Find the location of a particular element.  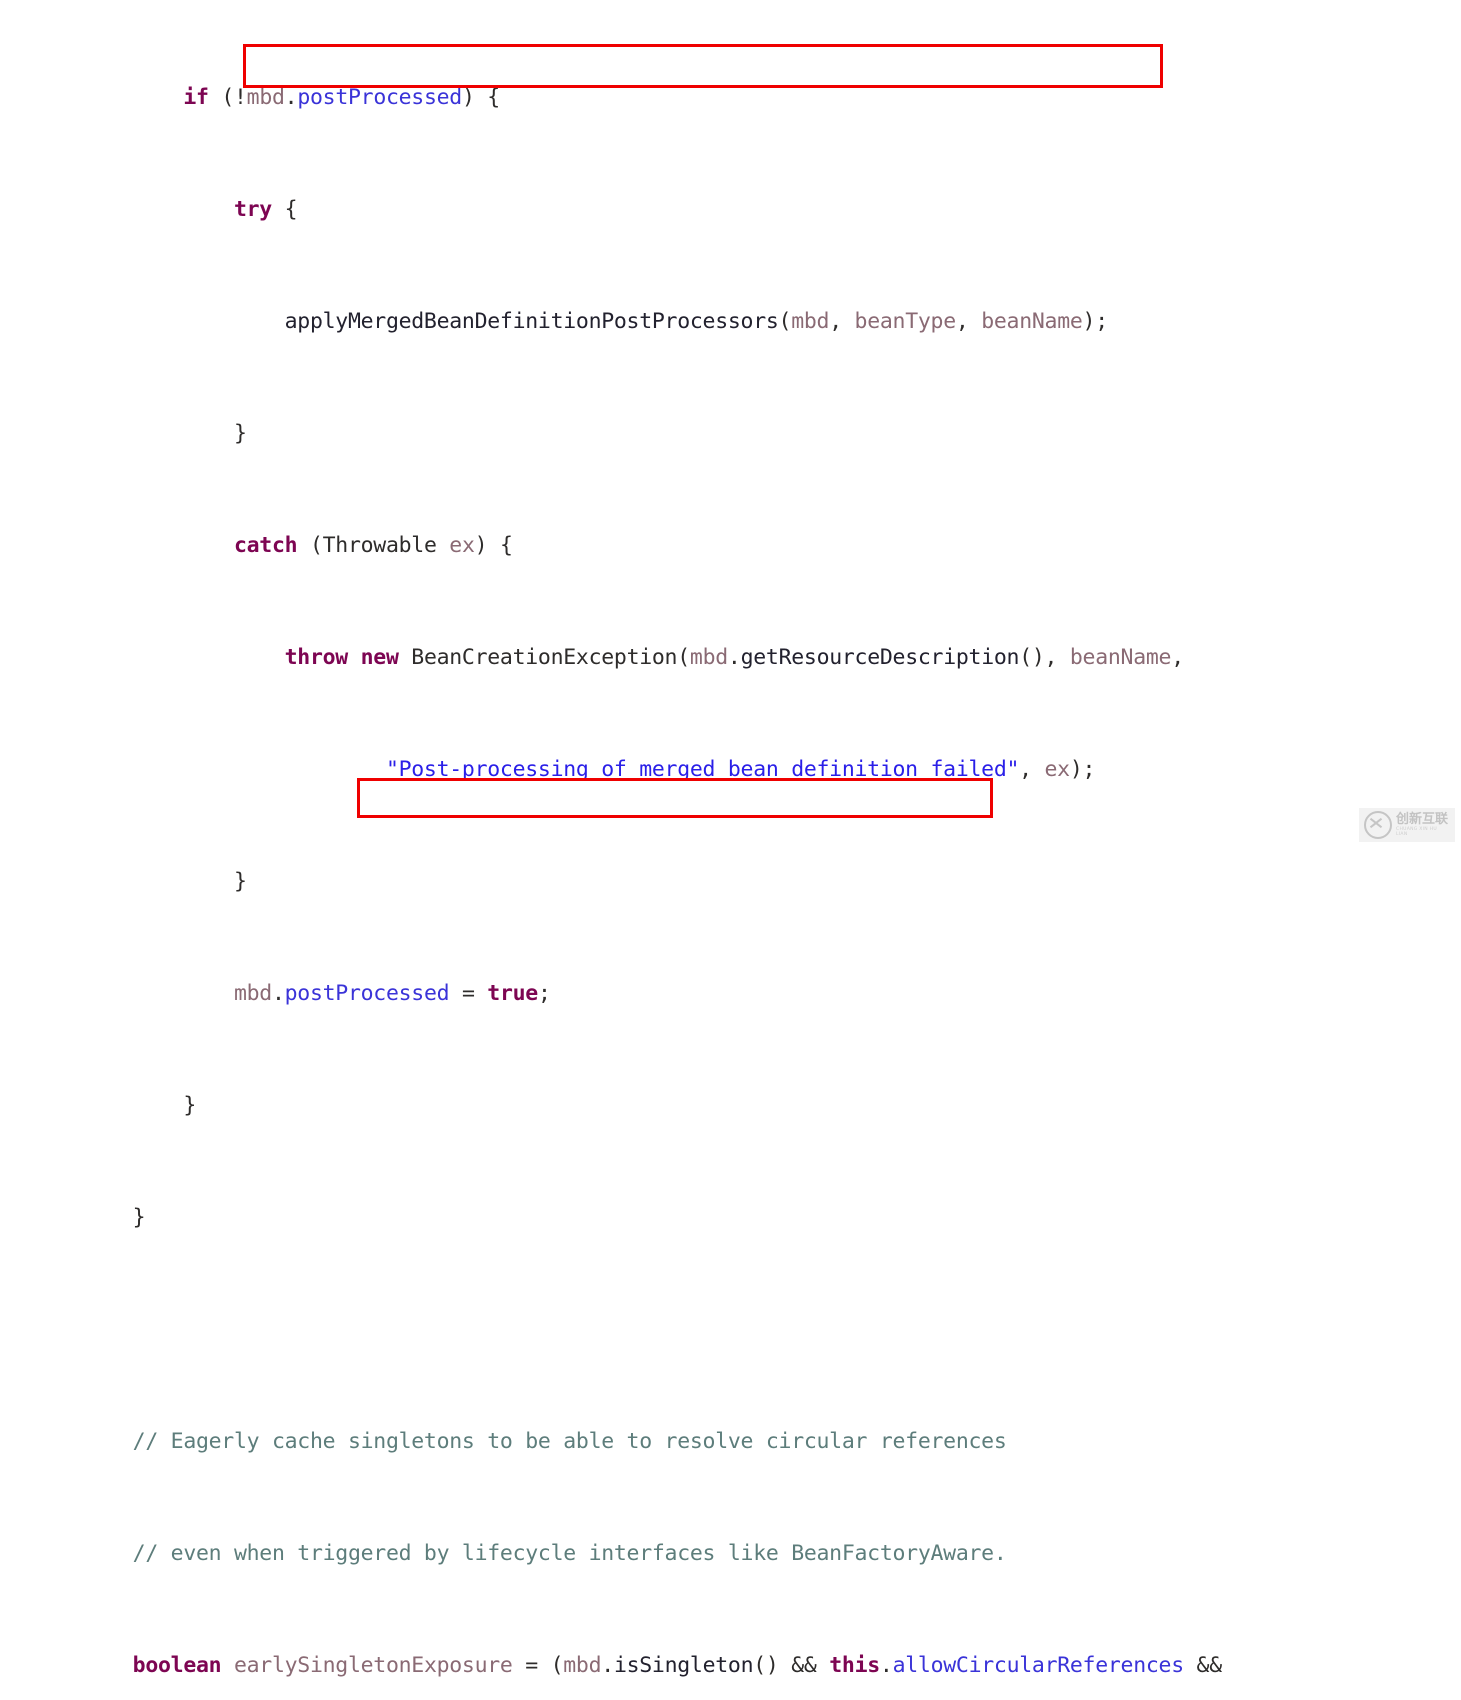

watermark: 创新互联 CHUANG XIN HU LIAN is located at coordinates (1407, 825).